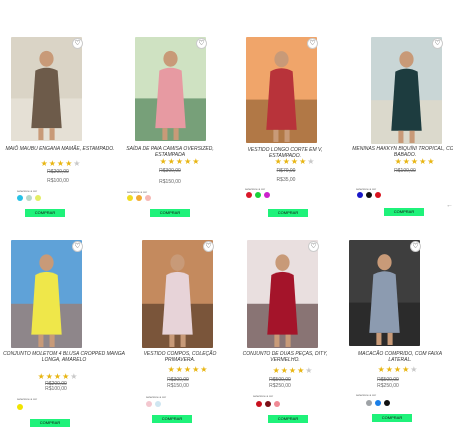  Describe the element at coordinates (405, 171) in the screenshot. I see `old-price: R$100,00` at that location.